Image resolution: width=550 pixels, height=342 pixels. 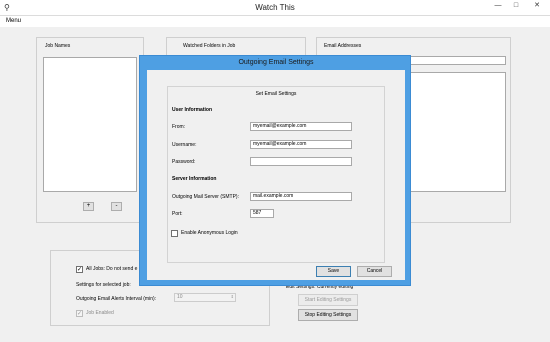 I want to click on all-jobs-checkbox: ✓, so click(x=79, y=269).